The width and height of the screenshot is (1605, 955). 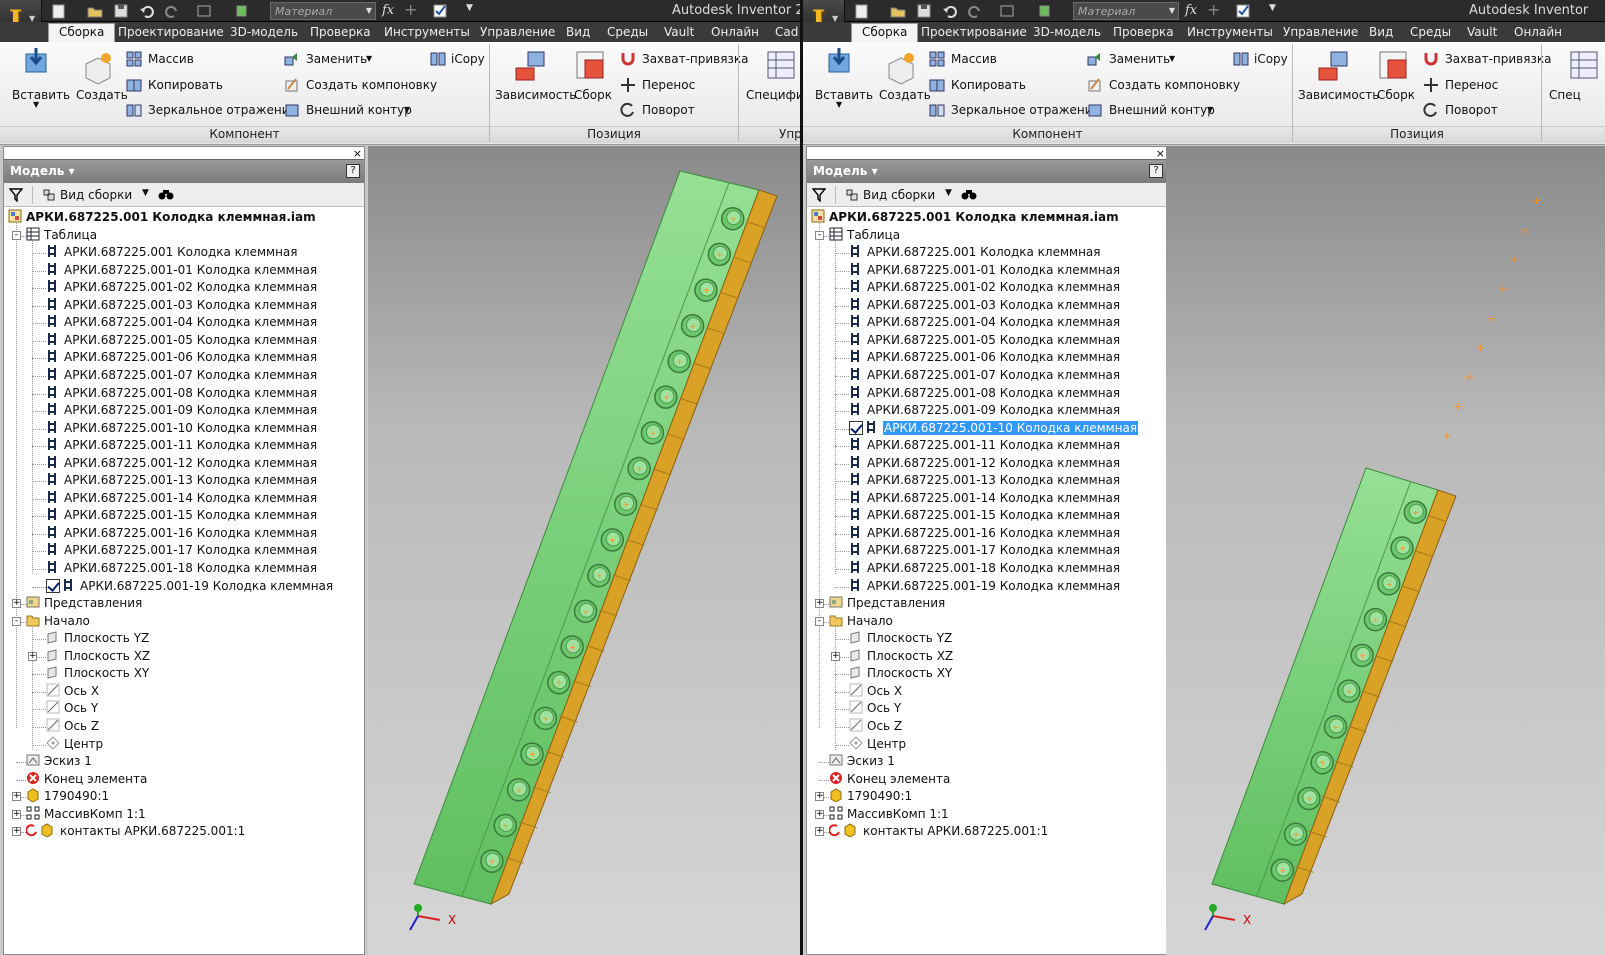 I want to click on tree-item: Центр, so click(x=74, y=744).